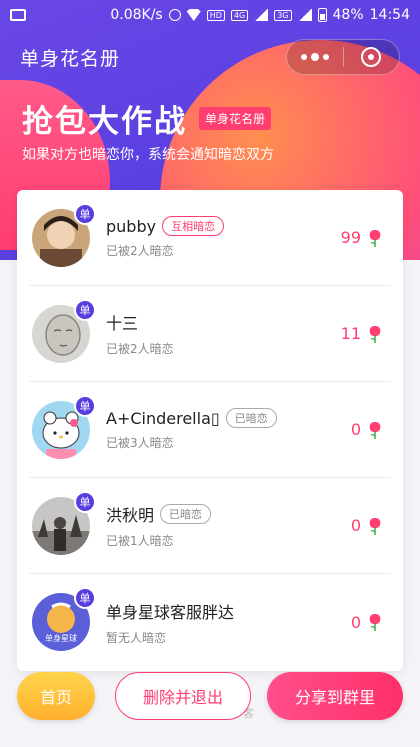 This screenshot has height=747, width=420. Describe the element at coordinates (350, 333) in the screenshot. I see `rose-count-number: 11` at that location.